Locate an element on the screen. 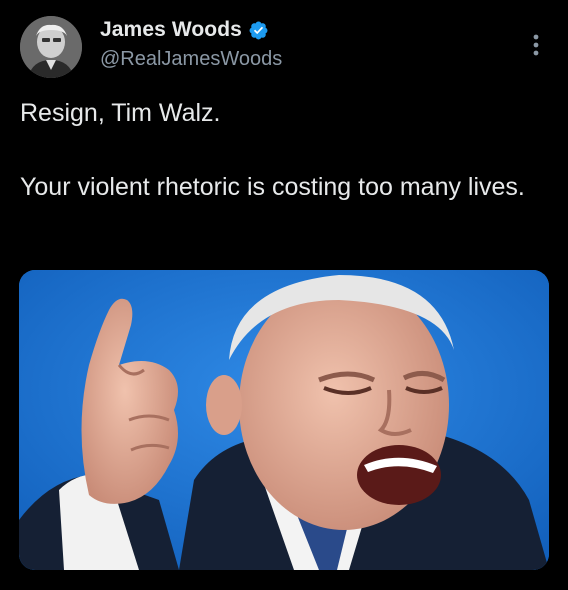 This screenshot has height=590, width=568. avatar-image is located at coordinates (51, 47).